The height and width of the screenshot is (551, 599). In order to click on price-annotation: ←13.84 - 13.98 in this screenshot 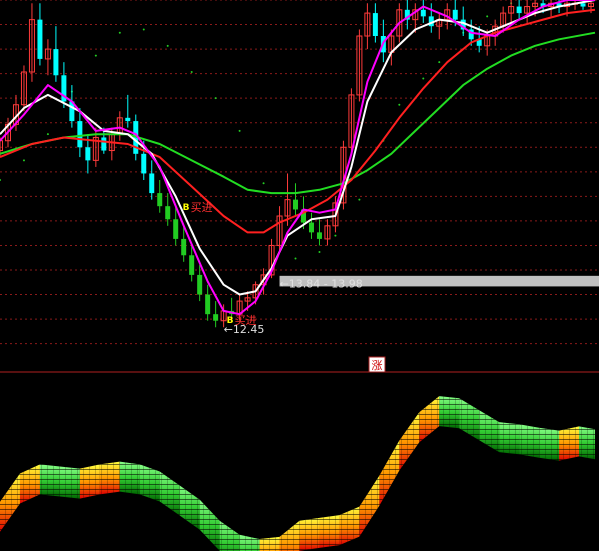, I will do `click(321, 283)`.